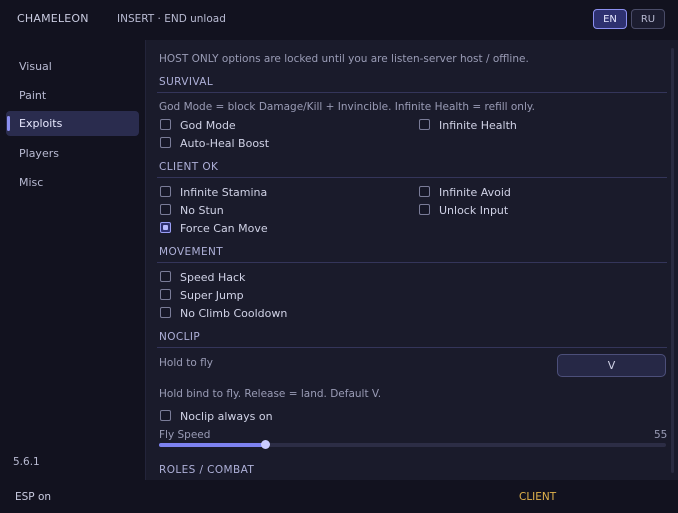  What do you see at coordinates (165, 191) in the screenshot?
I see `infinite-stamina-checkbox` at bounding box center [165, 191].